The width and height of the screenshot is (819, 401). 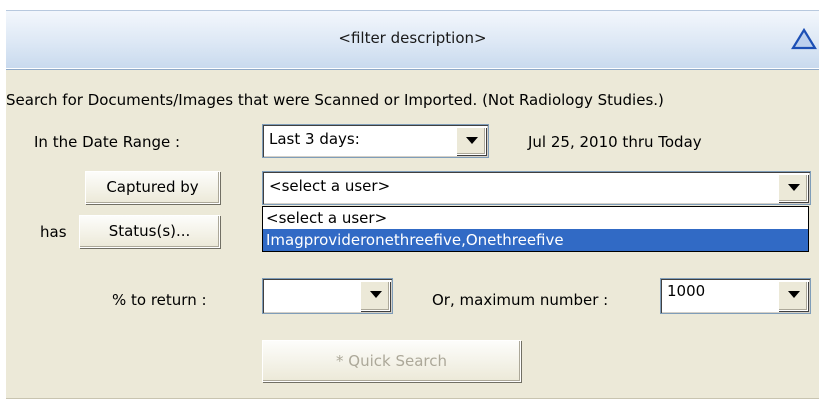 I want to click on dropdown-option-highlighted: Imagprovideronethreefive,Onethreefive, so click(x=535, y=240).